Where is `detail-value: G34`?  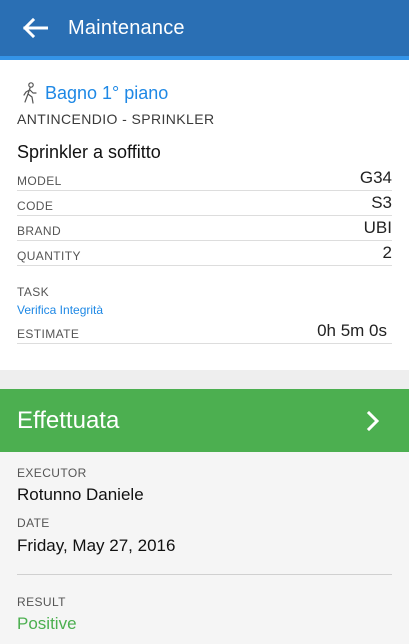
detail-value: G34 is located at coordinates (375, 177).